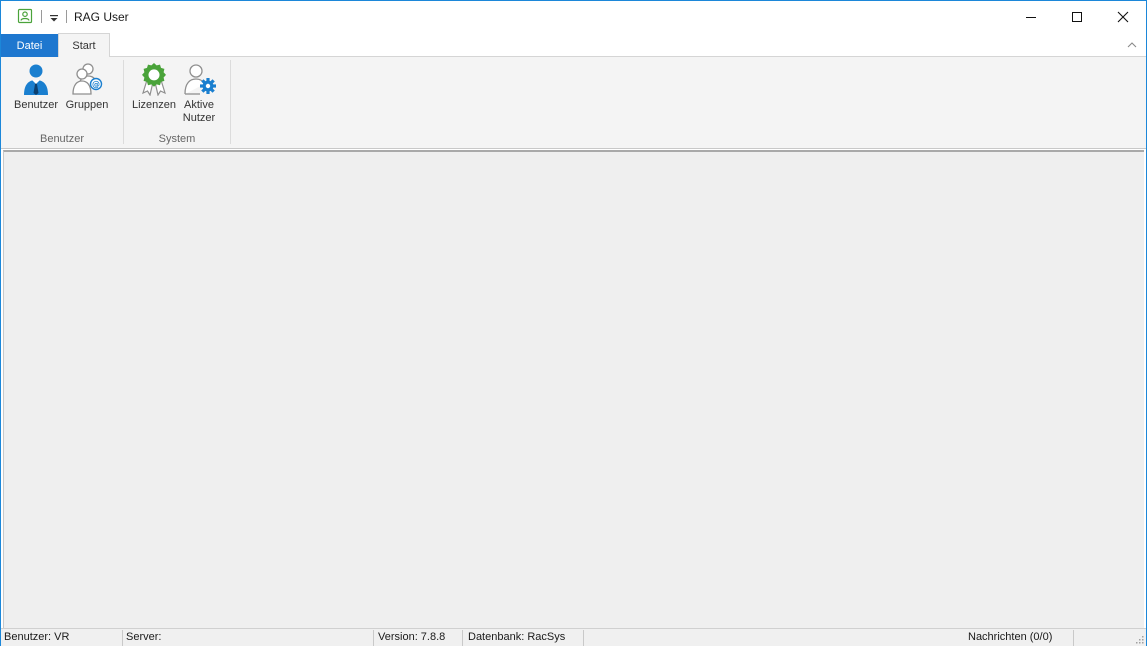  I want to click on collapse-ribbon-icon, so click(1132, 45).